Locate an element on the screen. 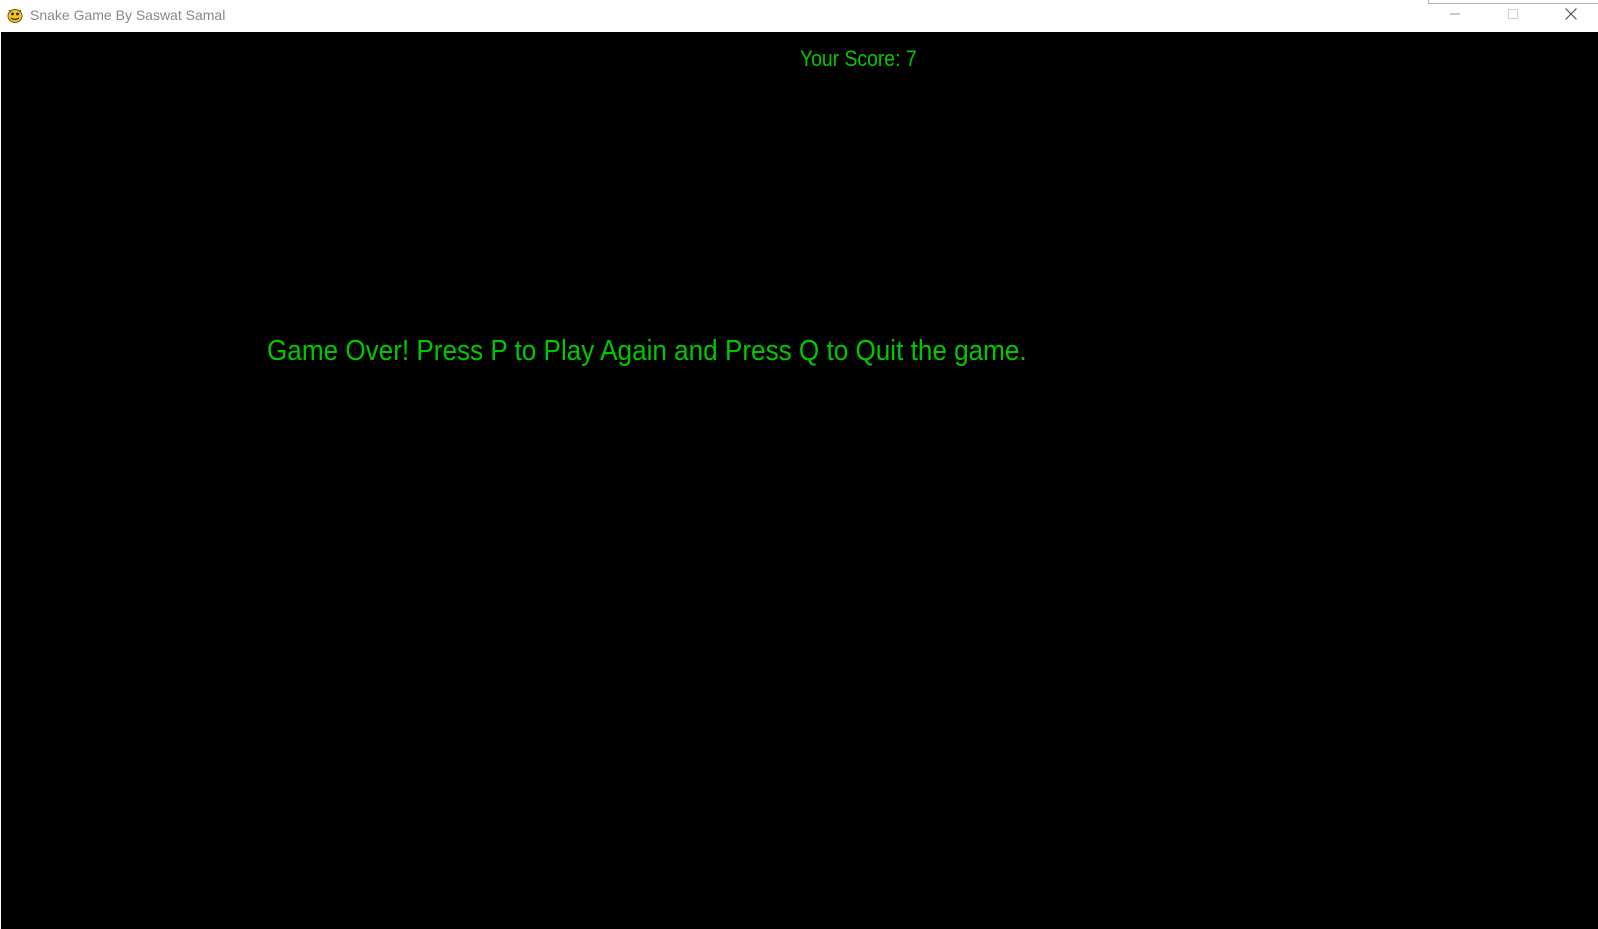 This screenshot has height=929, width=1598. minimize-button is located at coordinates (1455, 16).